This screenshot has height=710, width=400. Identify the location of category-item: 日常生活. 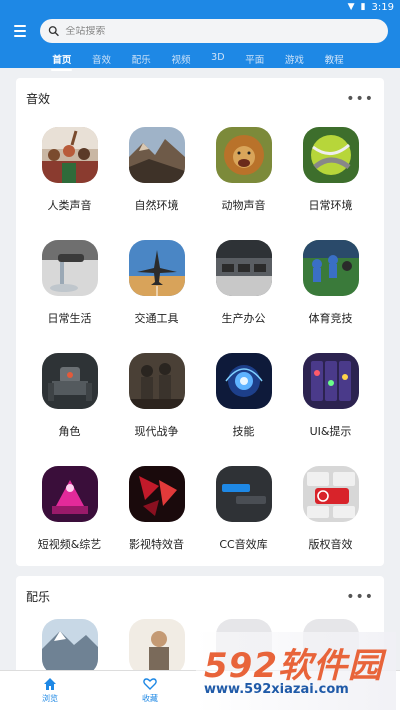
(69, 283).